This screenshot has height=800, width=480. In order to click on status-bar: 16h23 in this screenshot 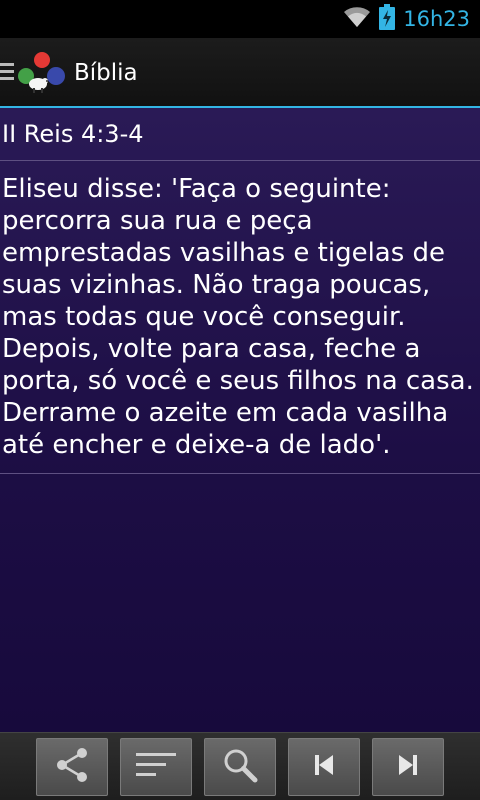, I will do `click(240, 19)`.